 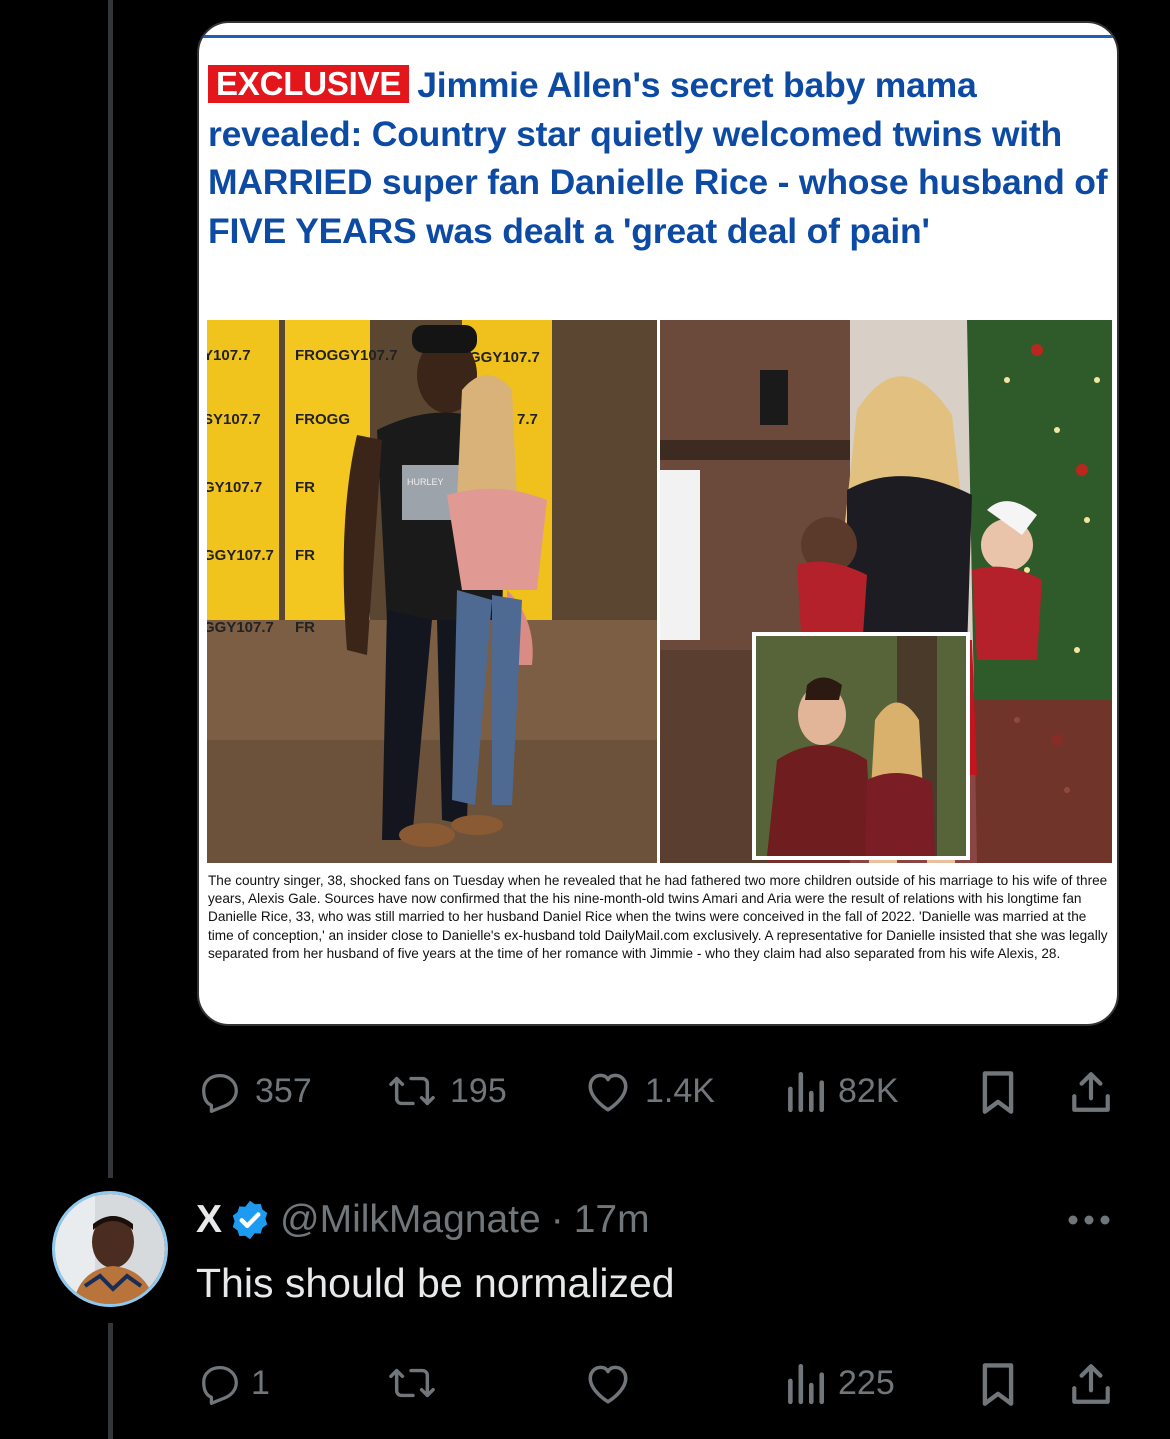 I want to click on like-button, so click(x=614, y=1383).